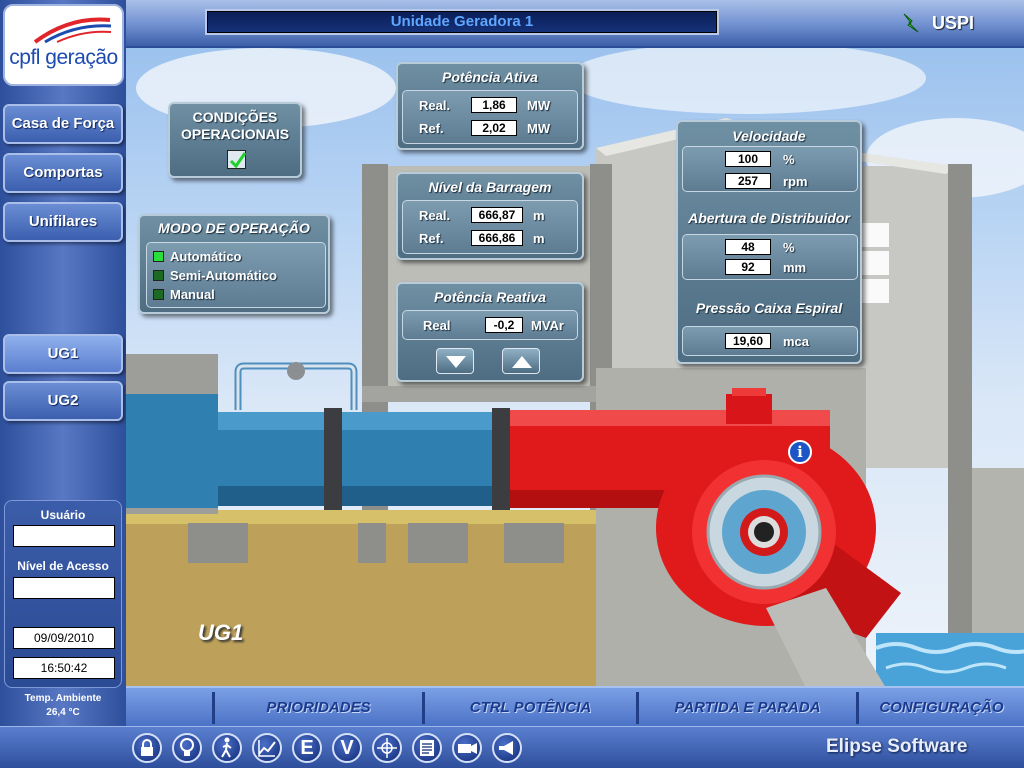 This screenshot has height=768, width=1024. What do you see at coordinates (539, 128) in the screenshot?
I see `active-power-ref-unit: MW` at bounding box center [539, 128].